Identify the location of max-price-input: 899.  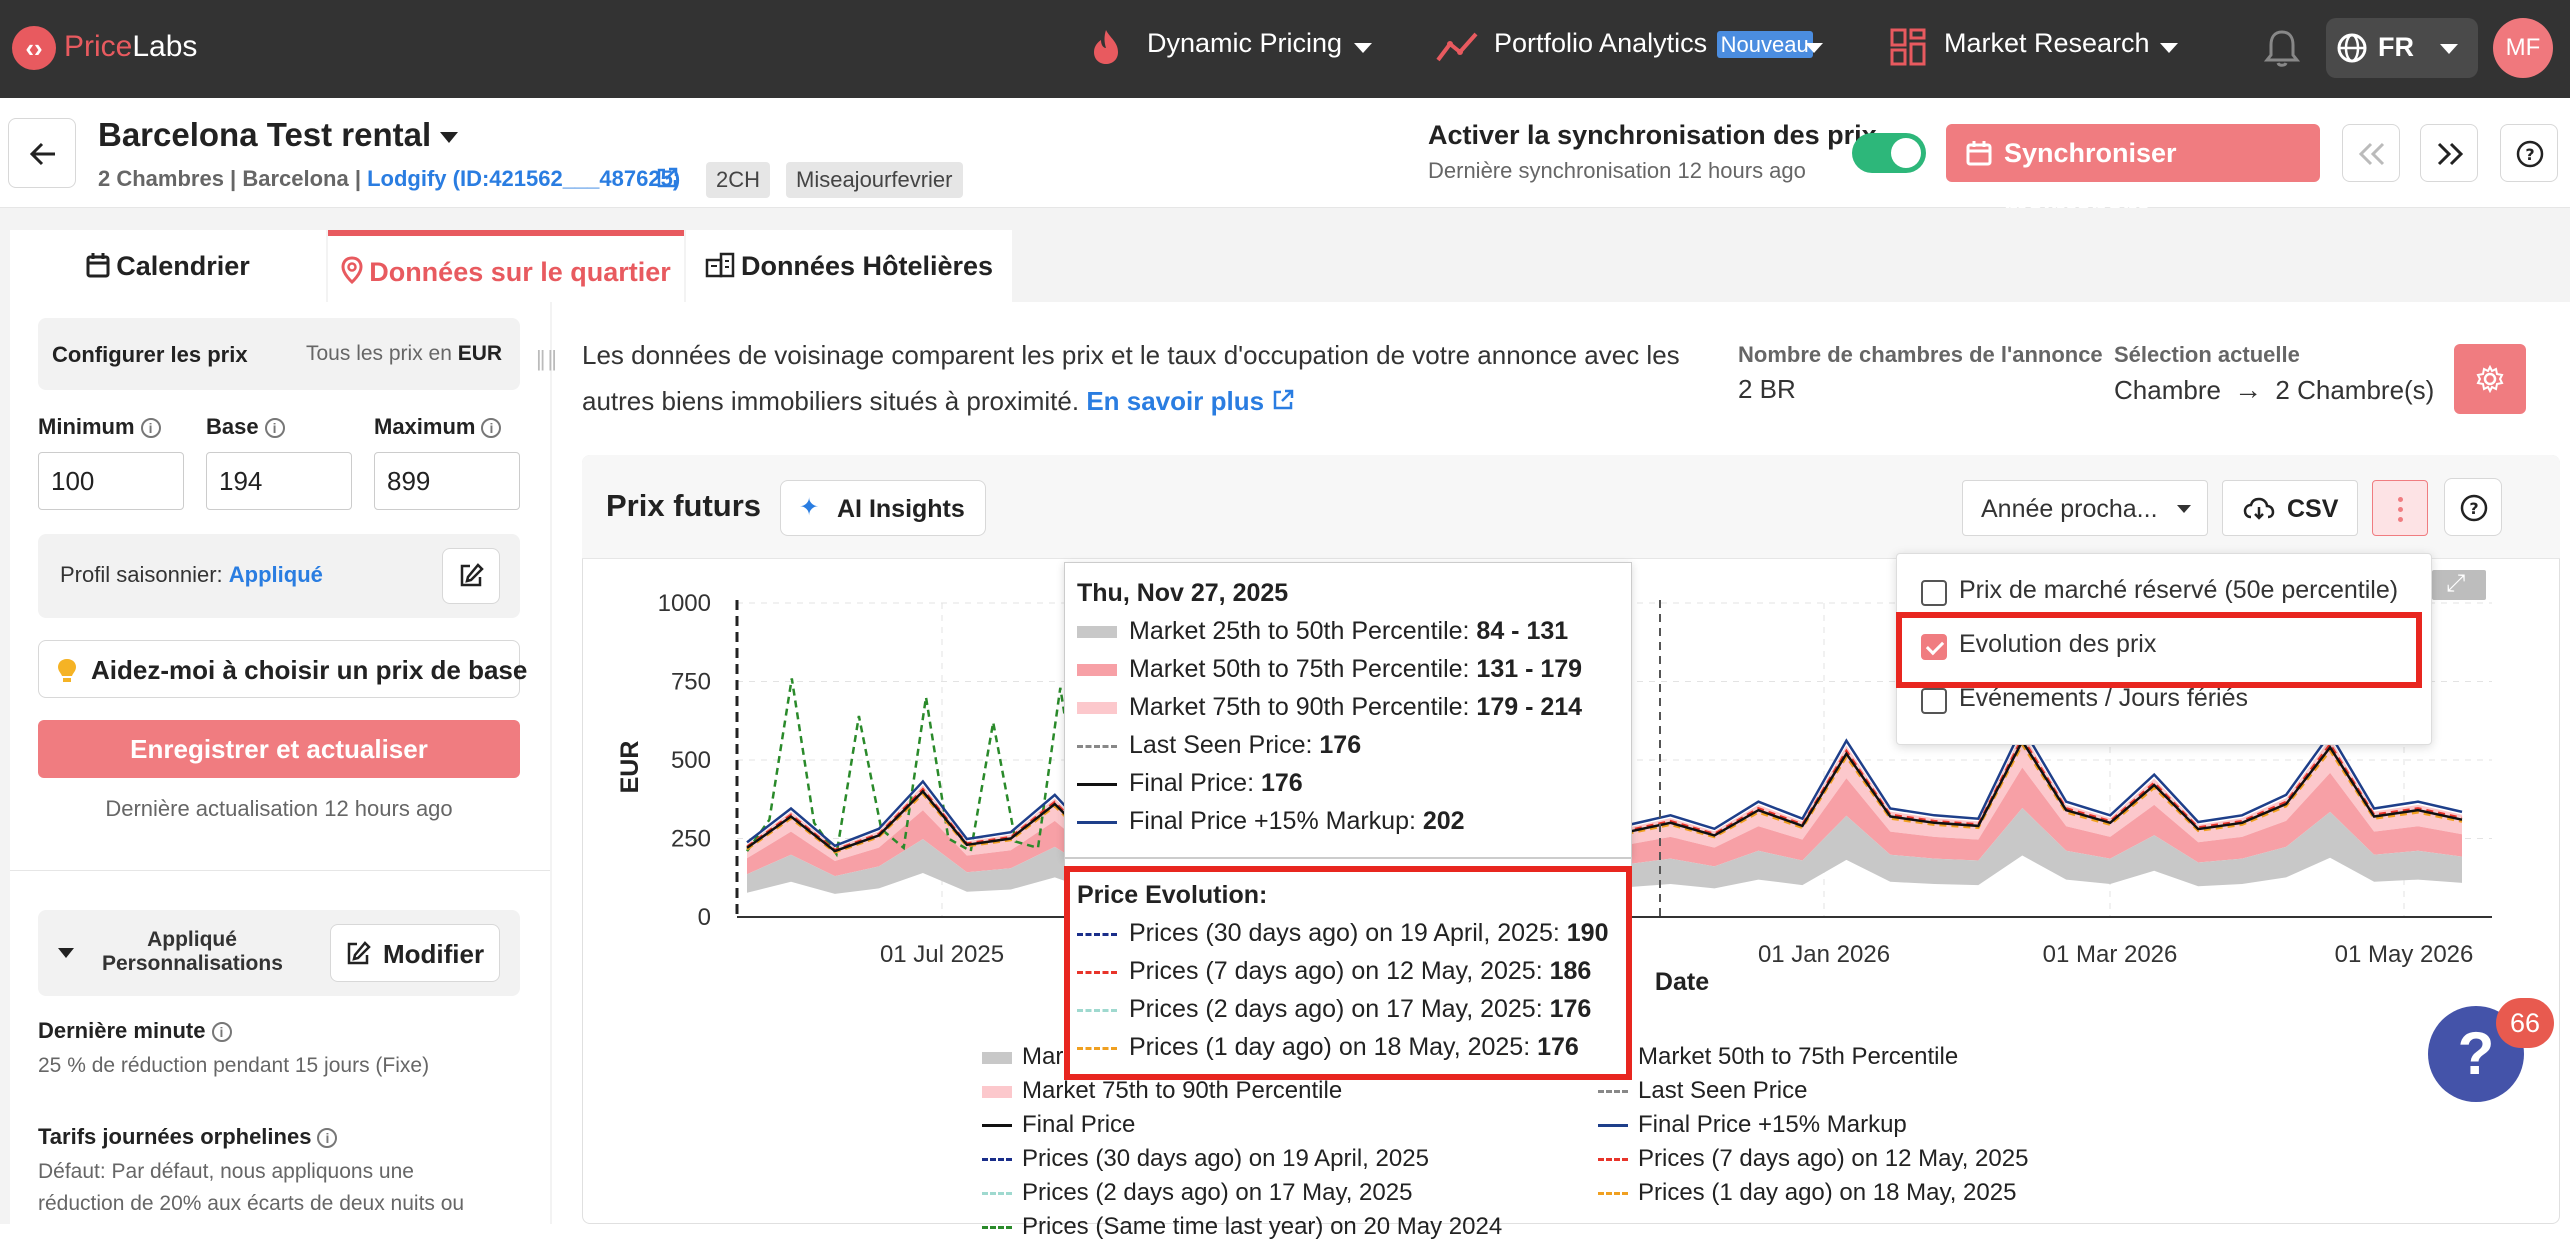
(447, 481).